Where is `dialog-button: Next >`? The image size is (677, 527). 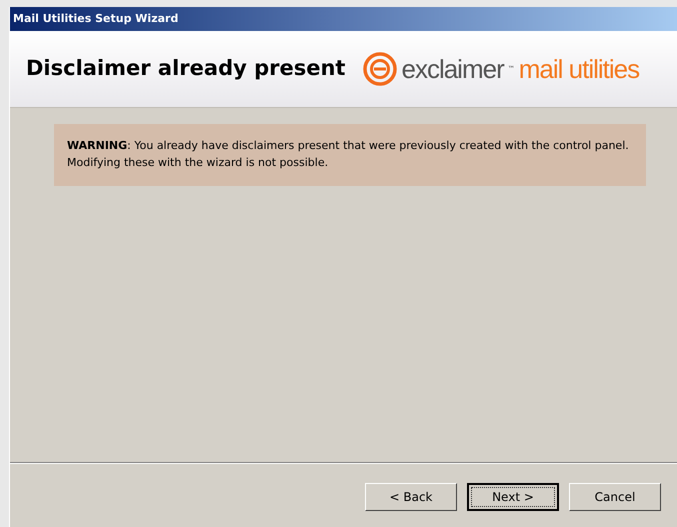
dialog-button: Next > is located at coordinates (513, 497).